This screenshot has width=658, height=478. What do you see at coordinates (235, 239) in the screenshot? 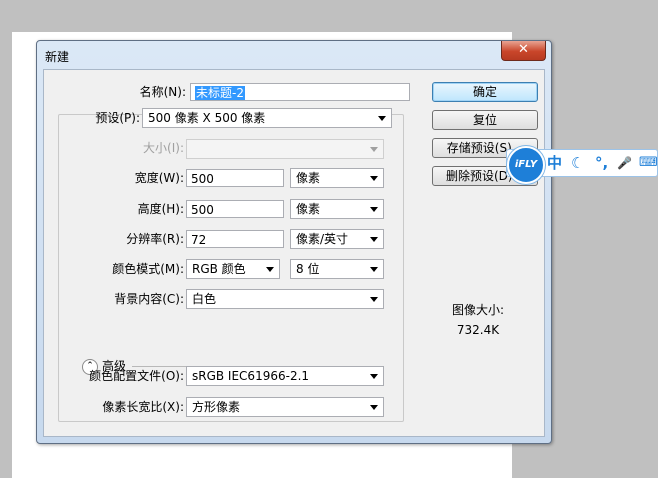
I see `resolution-input: 72` at bounding box center [235, 239].